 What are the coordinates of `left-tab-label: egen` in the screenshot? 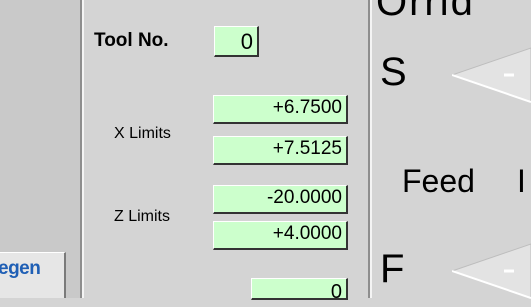 It's located at (20, 268).